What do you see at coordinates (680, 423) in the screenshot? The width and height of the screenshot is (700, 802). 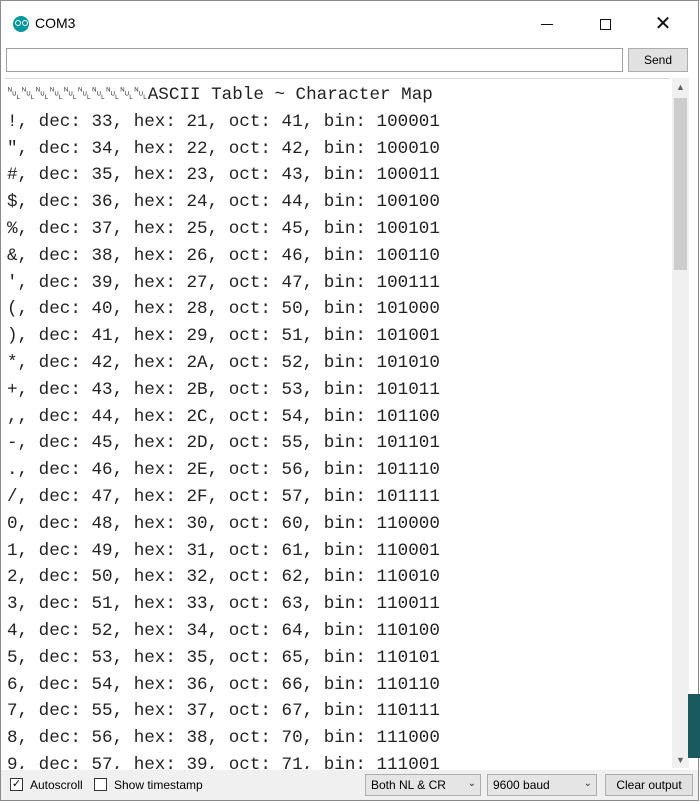 I see `vertical-scrollbar: ▲ ▼` at bounding box center [680, 423].